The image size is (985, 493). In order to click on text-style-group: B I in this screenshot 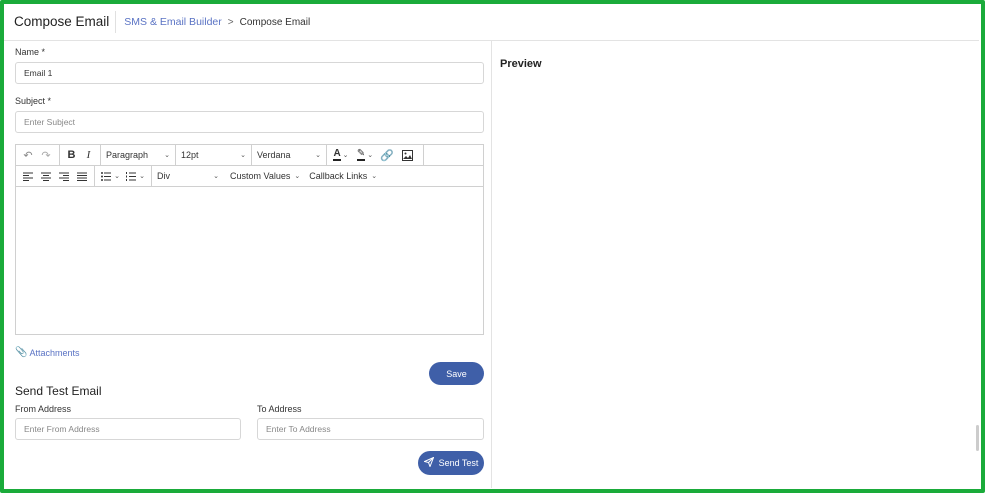, I will do `click(80, 155)`.